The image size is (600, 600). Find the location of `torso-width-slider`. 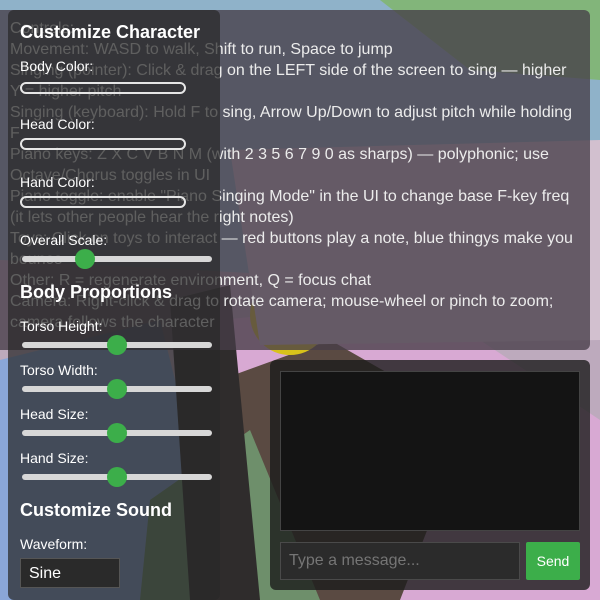

torso-width-slider is located at coordinates (117, 389).